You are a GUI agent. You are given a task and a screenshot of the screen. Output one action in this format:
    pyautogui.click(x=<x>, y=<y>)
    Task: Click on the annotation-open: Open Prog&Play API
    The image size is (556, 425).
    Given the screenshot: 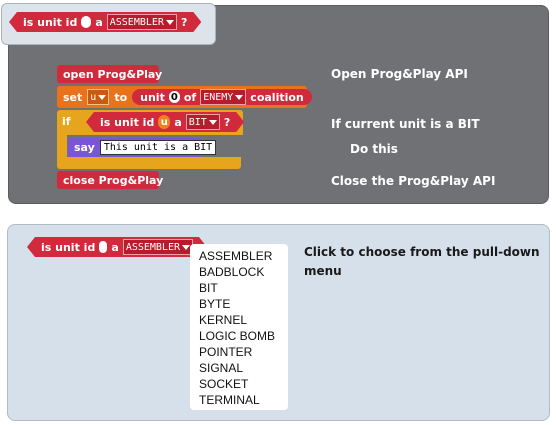 What is the action you would take?
    pyautogui.click(x=399, y=74)
    